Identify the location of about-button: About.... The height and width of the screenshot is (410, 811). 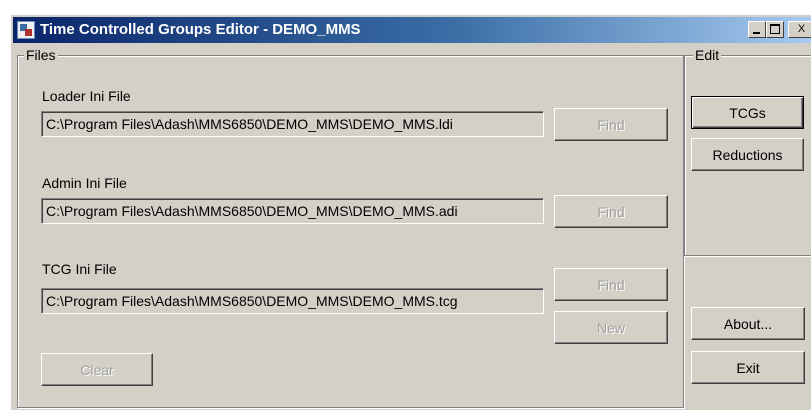
(748, 323).